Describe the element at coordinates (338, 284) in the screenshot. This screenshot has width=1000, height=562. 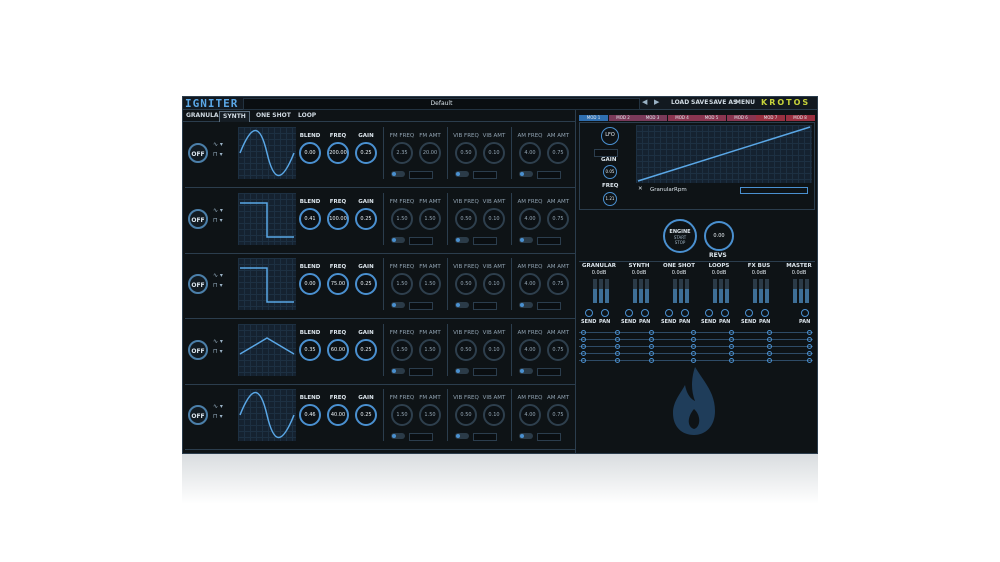
I see `freq-knob: 75.00` at that location.